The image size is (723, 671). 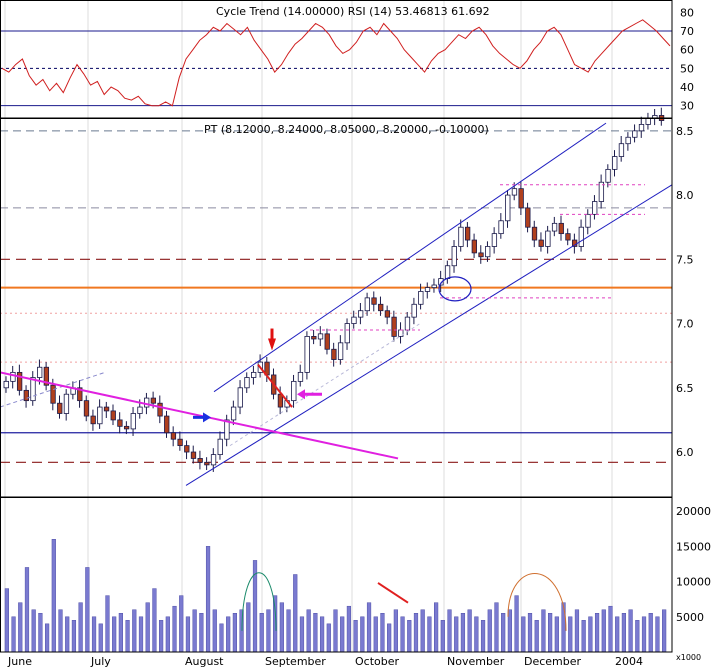 I want to click on x-tick-label: 2004, so click(x=629, y=661).